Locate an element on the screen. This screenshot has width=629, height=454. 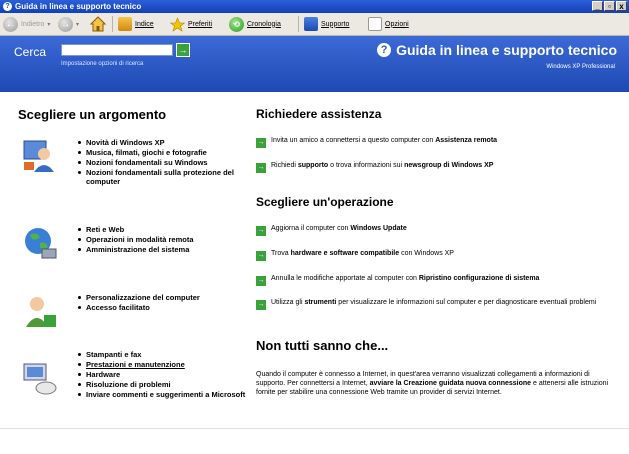
topic-link: Accesso facilitato is located at coordinates (162, 307).